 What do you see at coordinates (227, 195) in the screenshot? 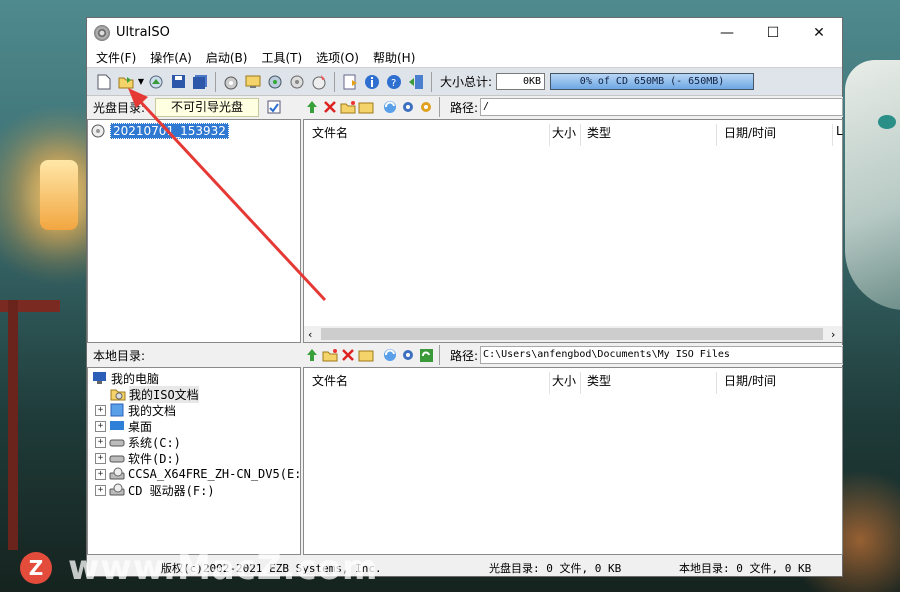
I see `annotation-arrow` at bounding box center [227, 195].